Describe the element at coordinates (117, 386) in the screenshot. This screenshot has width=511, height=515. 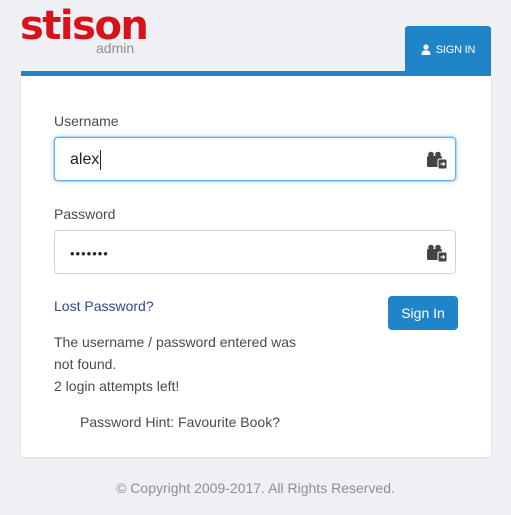
I see `login-attempts-text: 2 login attempts left!` at that location.